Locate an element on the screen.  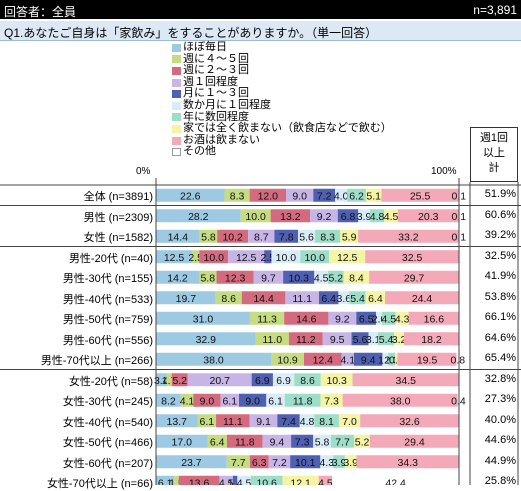
data-label: 10.3 is located at coordinates (336, 381).